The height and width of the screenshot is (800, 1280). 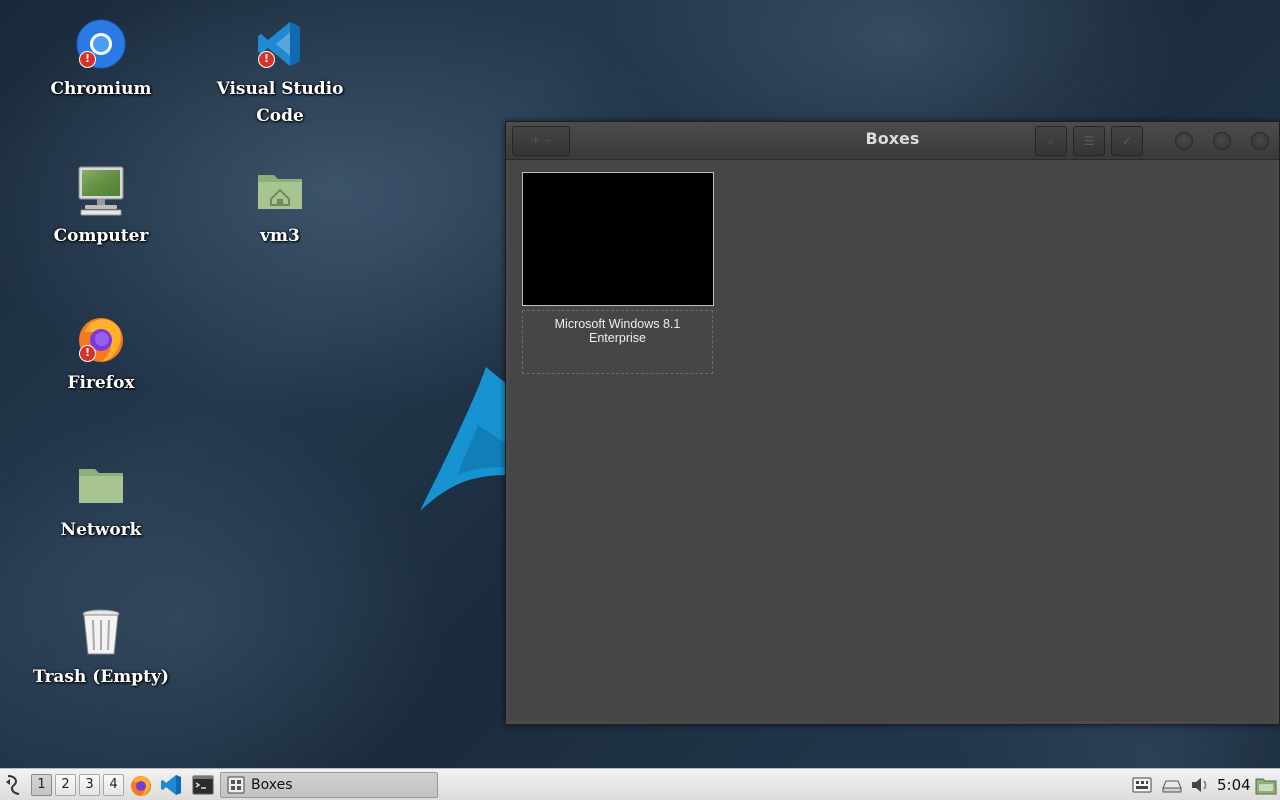 What do you see at coordinates (280, 191) in the screenshot?
I see `home-folder-icon` at bounding box center [280, 191].